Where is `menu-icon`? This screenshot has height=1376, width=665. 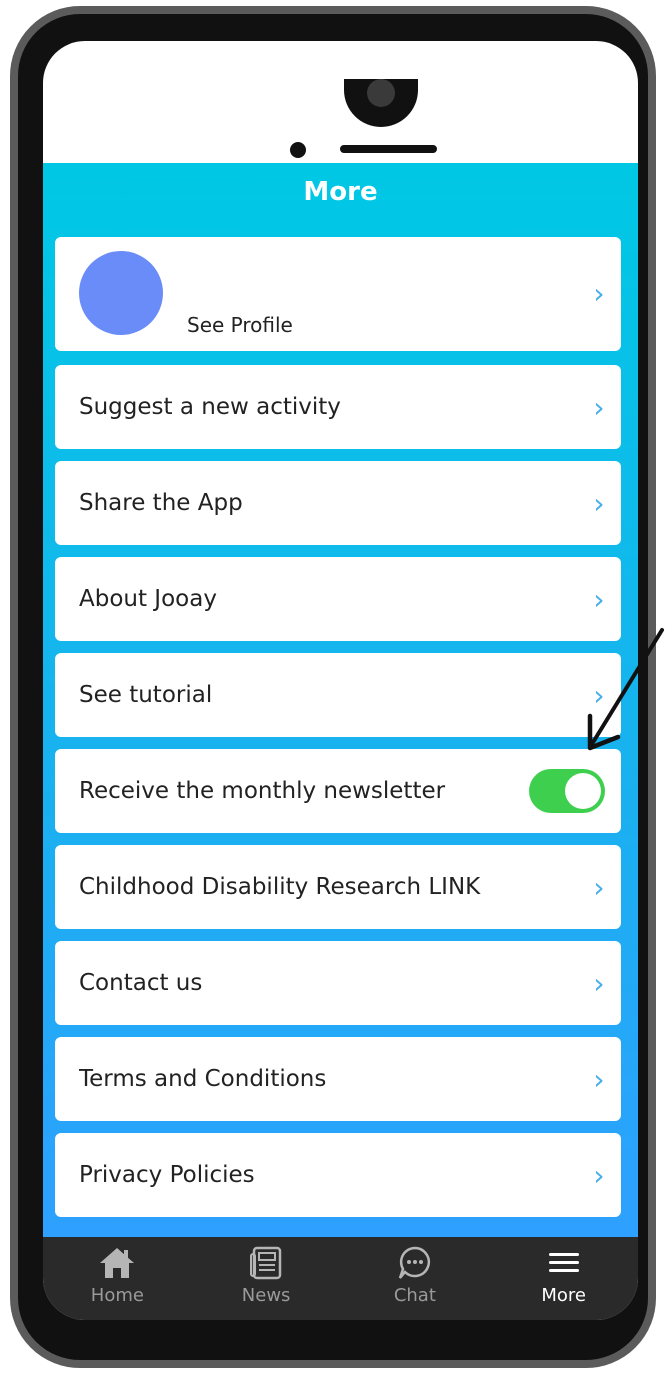 menu-icon is located at coordinates (564, 1263).